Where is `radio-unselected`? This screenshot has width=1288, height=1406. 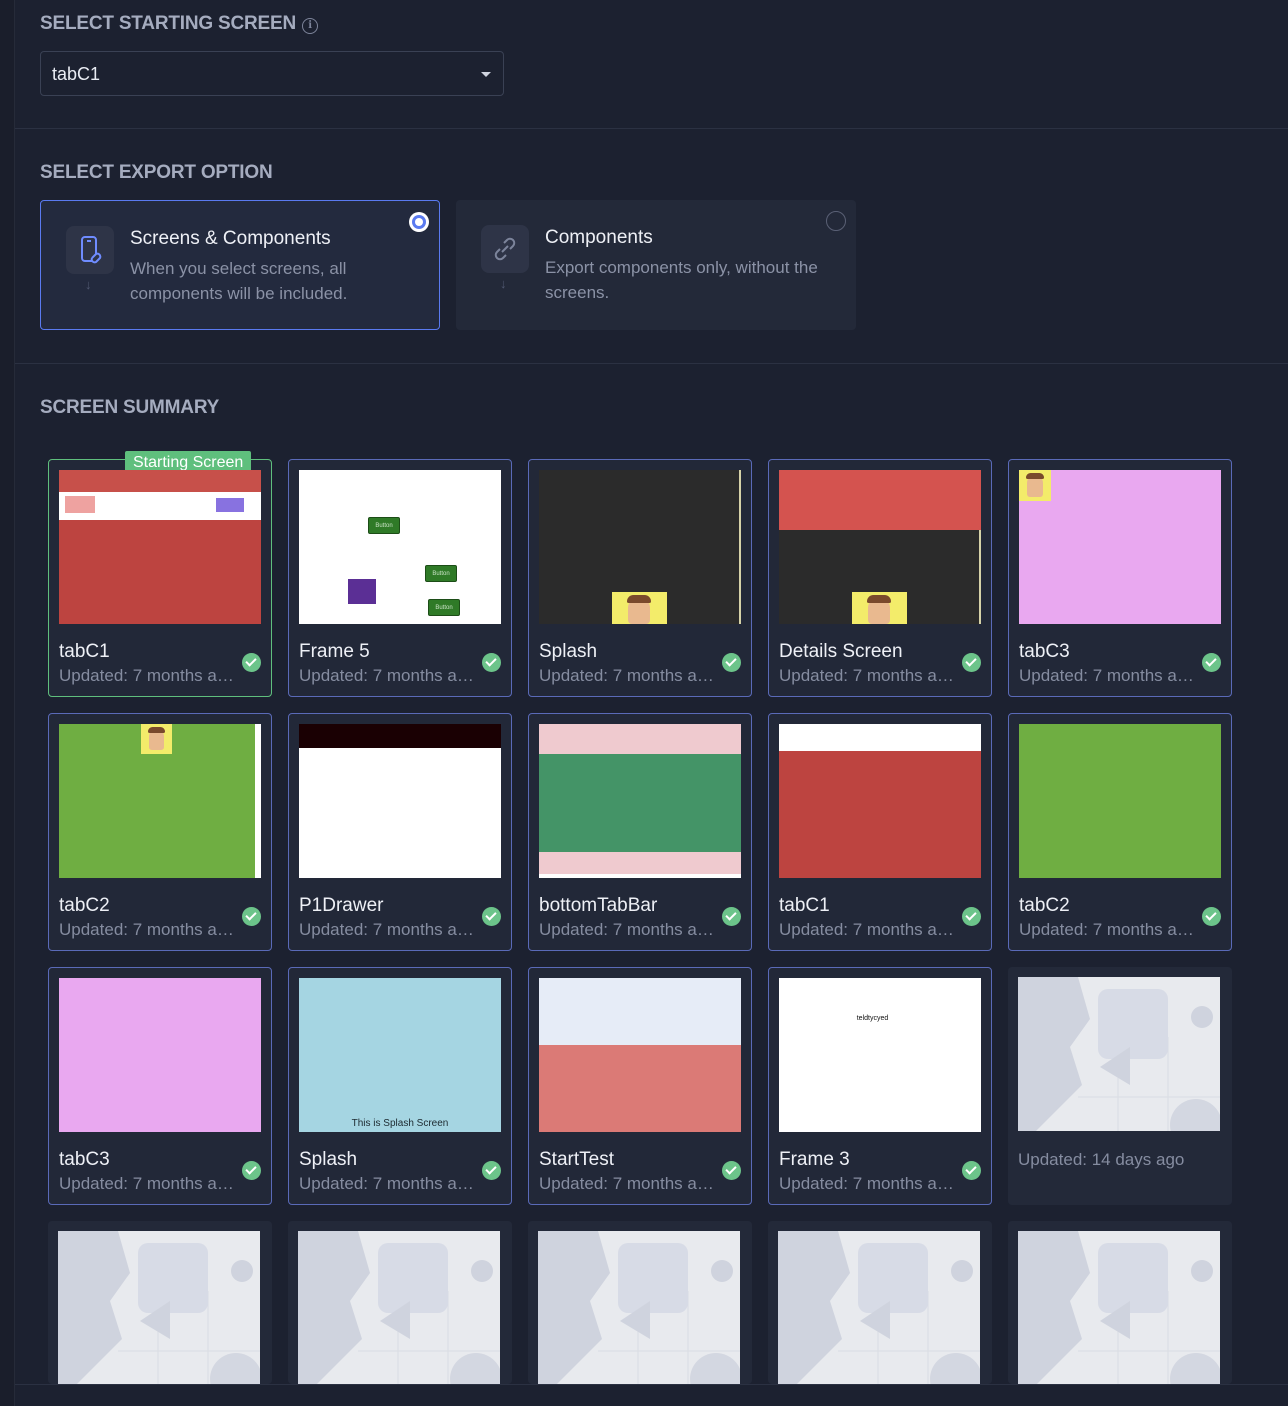
radio-unselected is located at coordinates (836, 221).